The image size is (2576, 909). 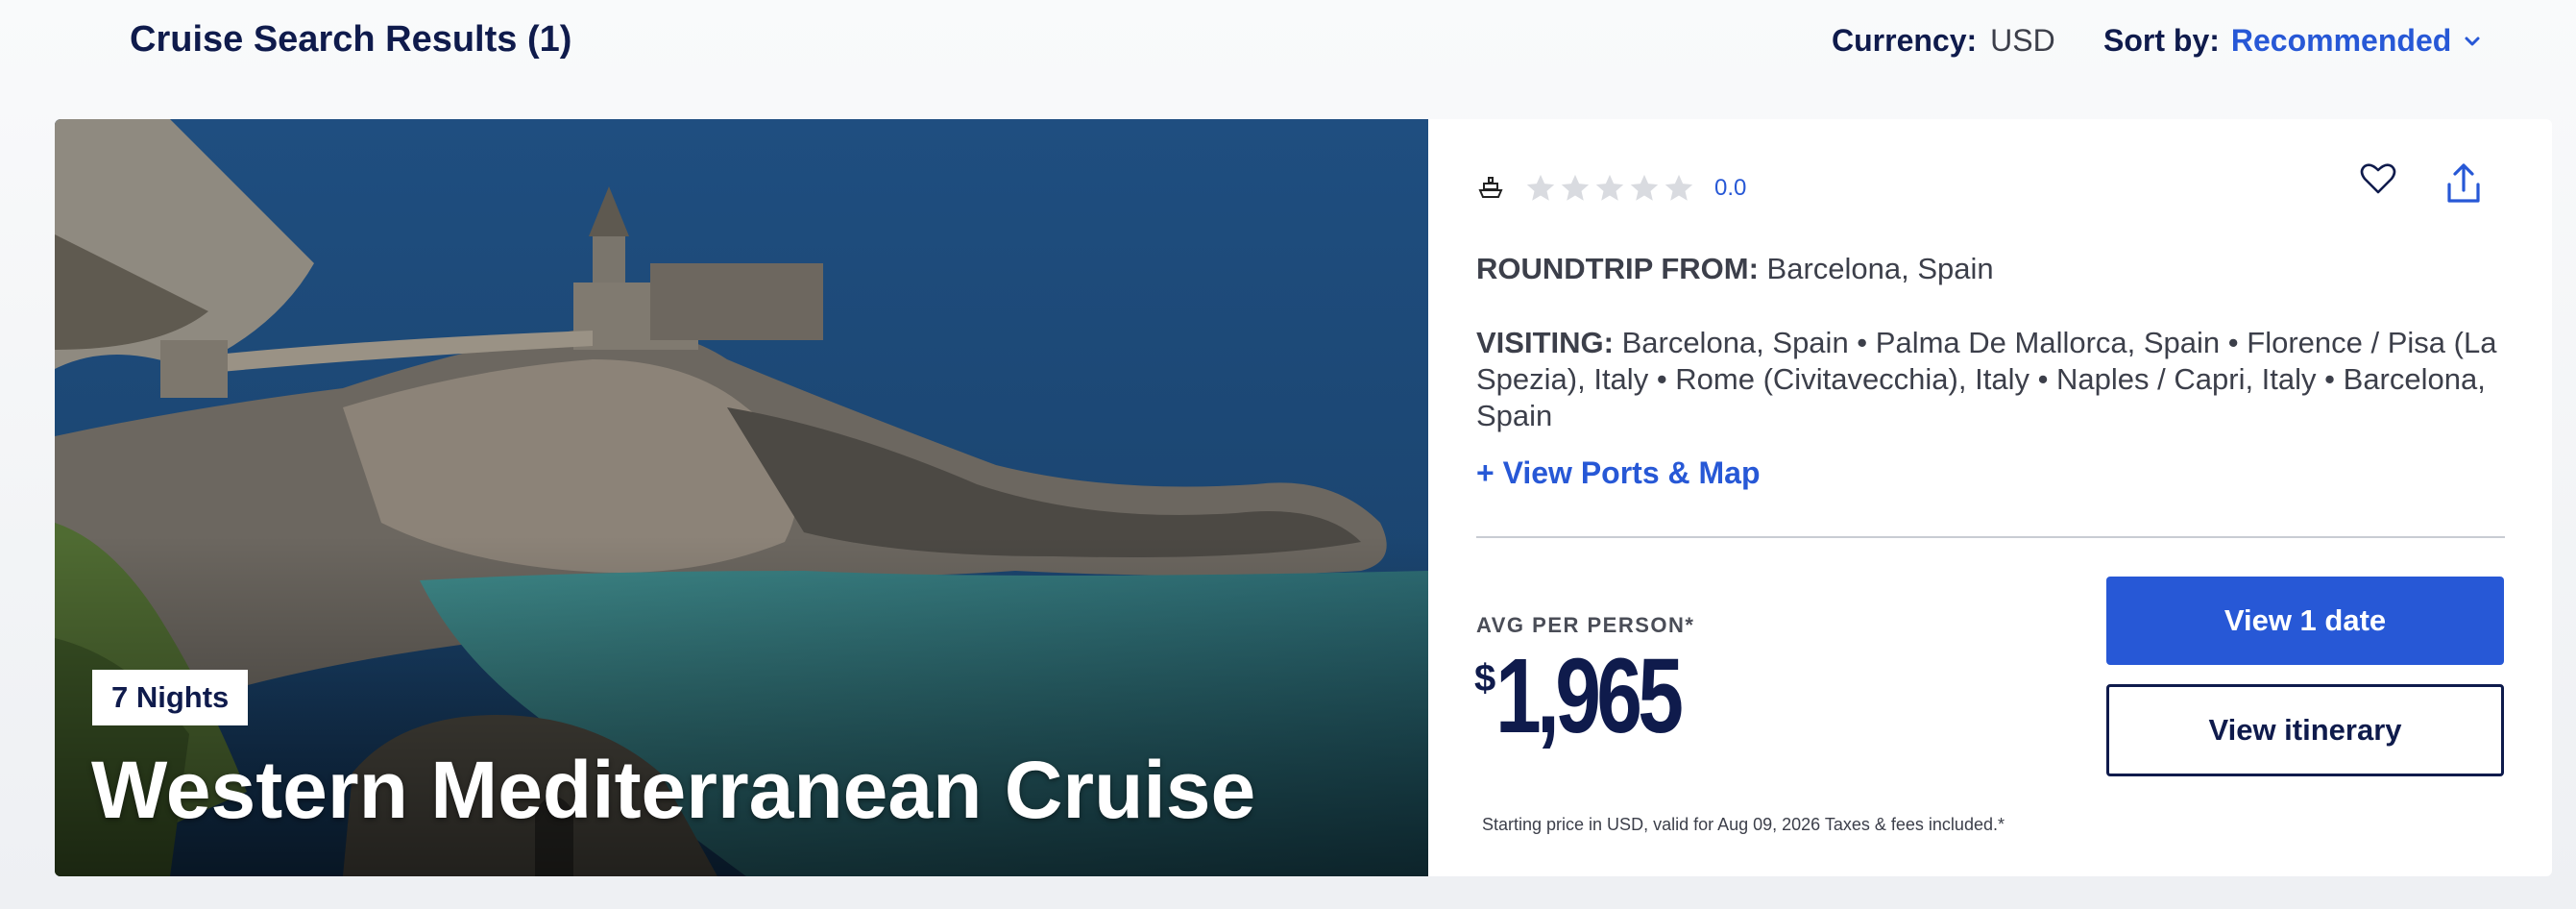 What do you see at coordinates (1905, 40) in the screenshot?
I see `currency-label: Currency:` at bounding box center [1905, 40].